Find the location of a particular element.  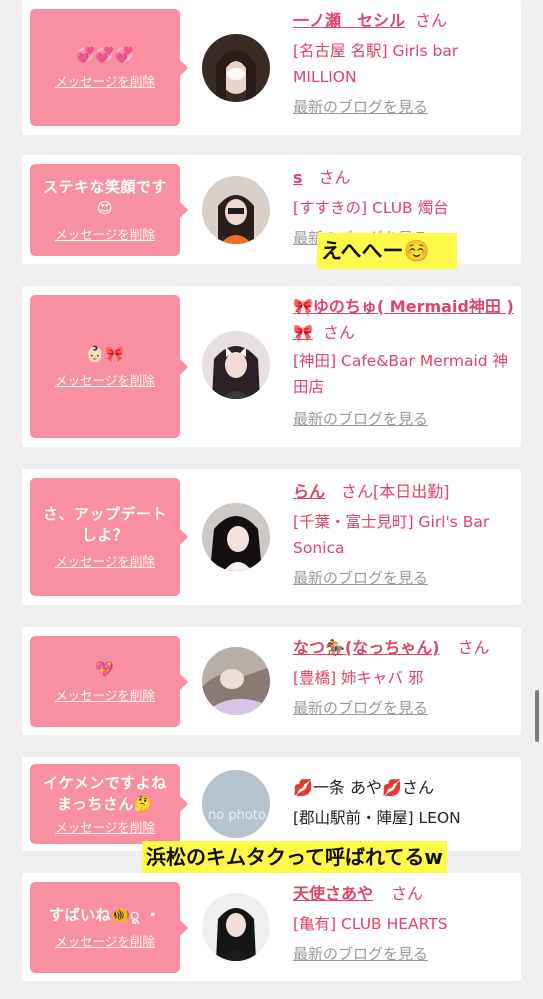

cast-name-link: なつ🏇(なっちゃん) is located at coordinates (366, 647).